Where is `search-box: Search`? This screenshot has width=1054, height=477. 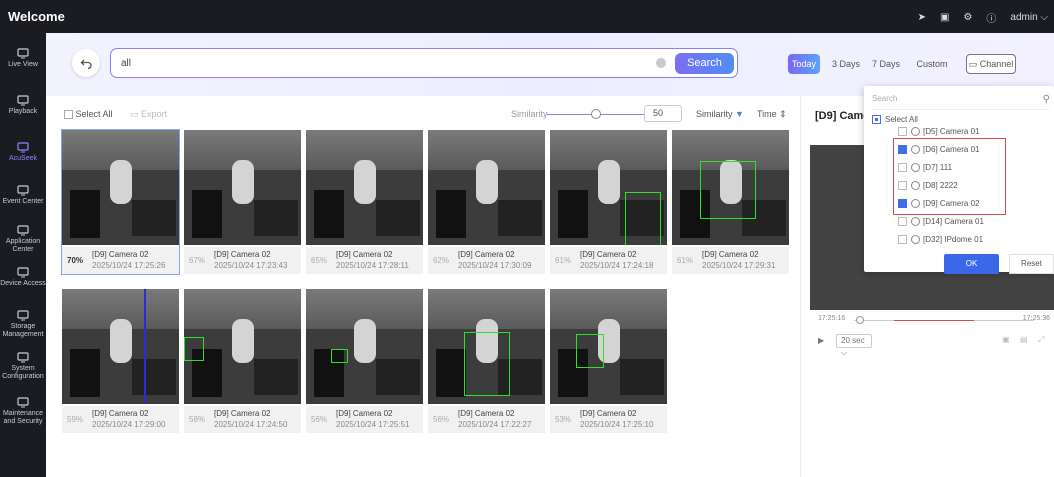 search-box: Search is located at coordinates (424, 63).